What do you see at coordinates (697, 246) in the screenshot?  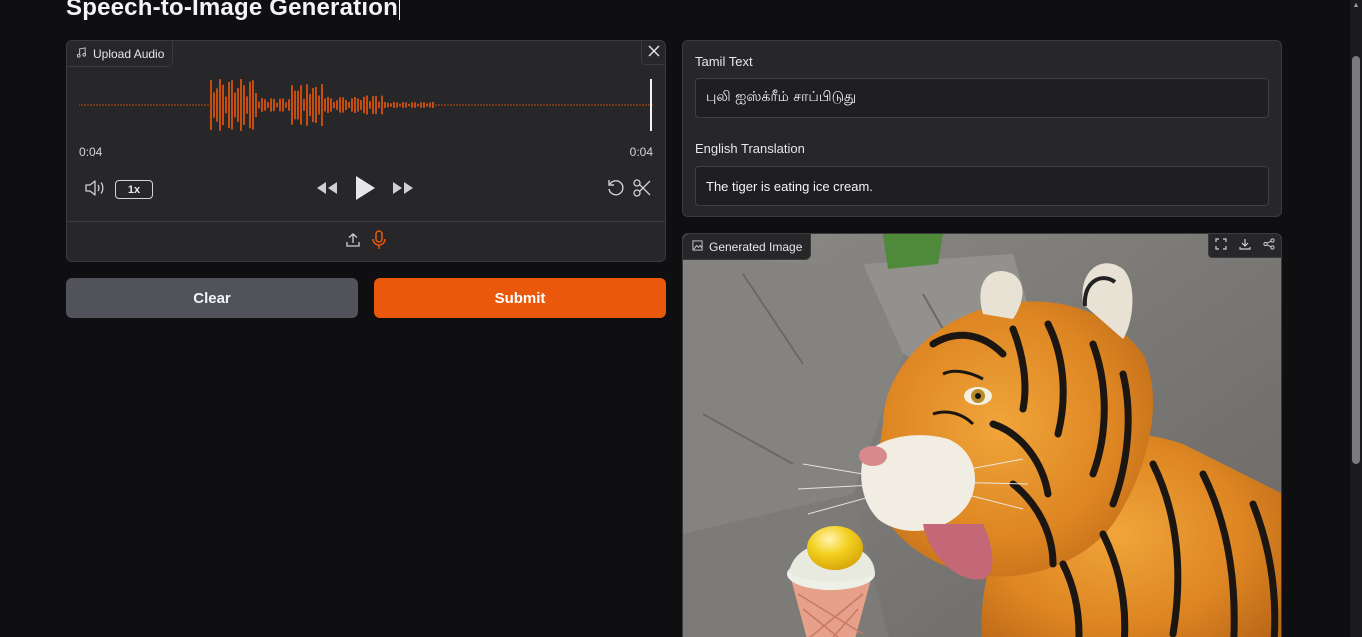 I see `image-icon` at bounding box center [697, 246].